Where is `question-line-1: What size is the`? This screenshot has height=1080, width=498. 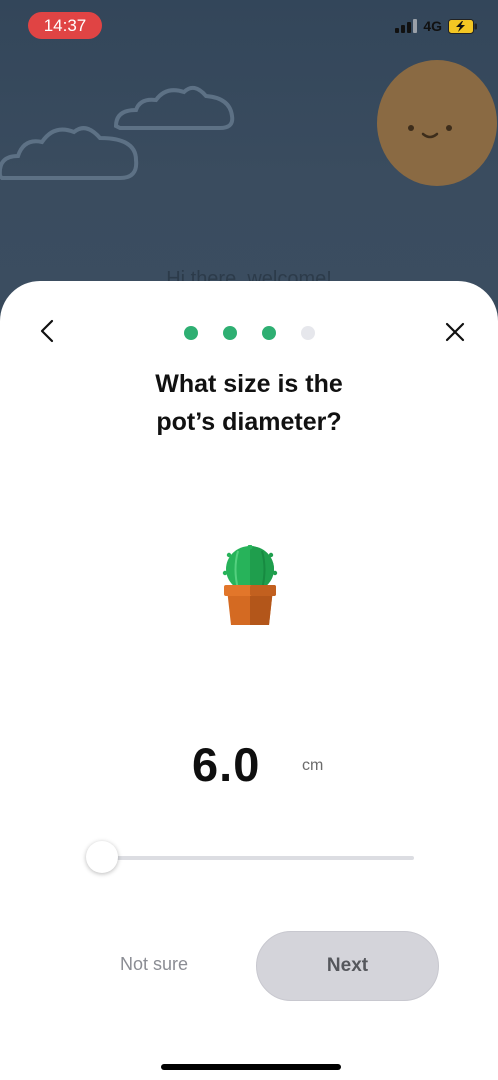 question-line-1: What size is the is located at coordinates (249, 384).